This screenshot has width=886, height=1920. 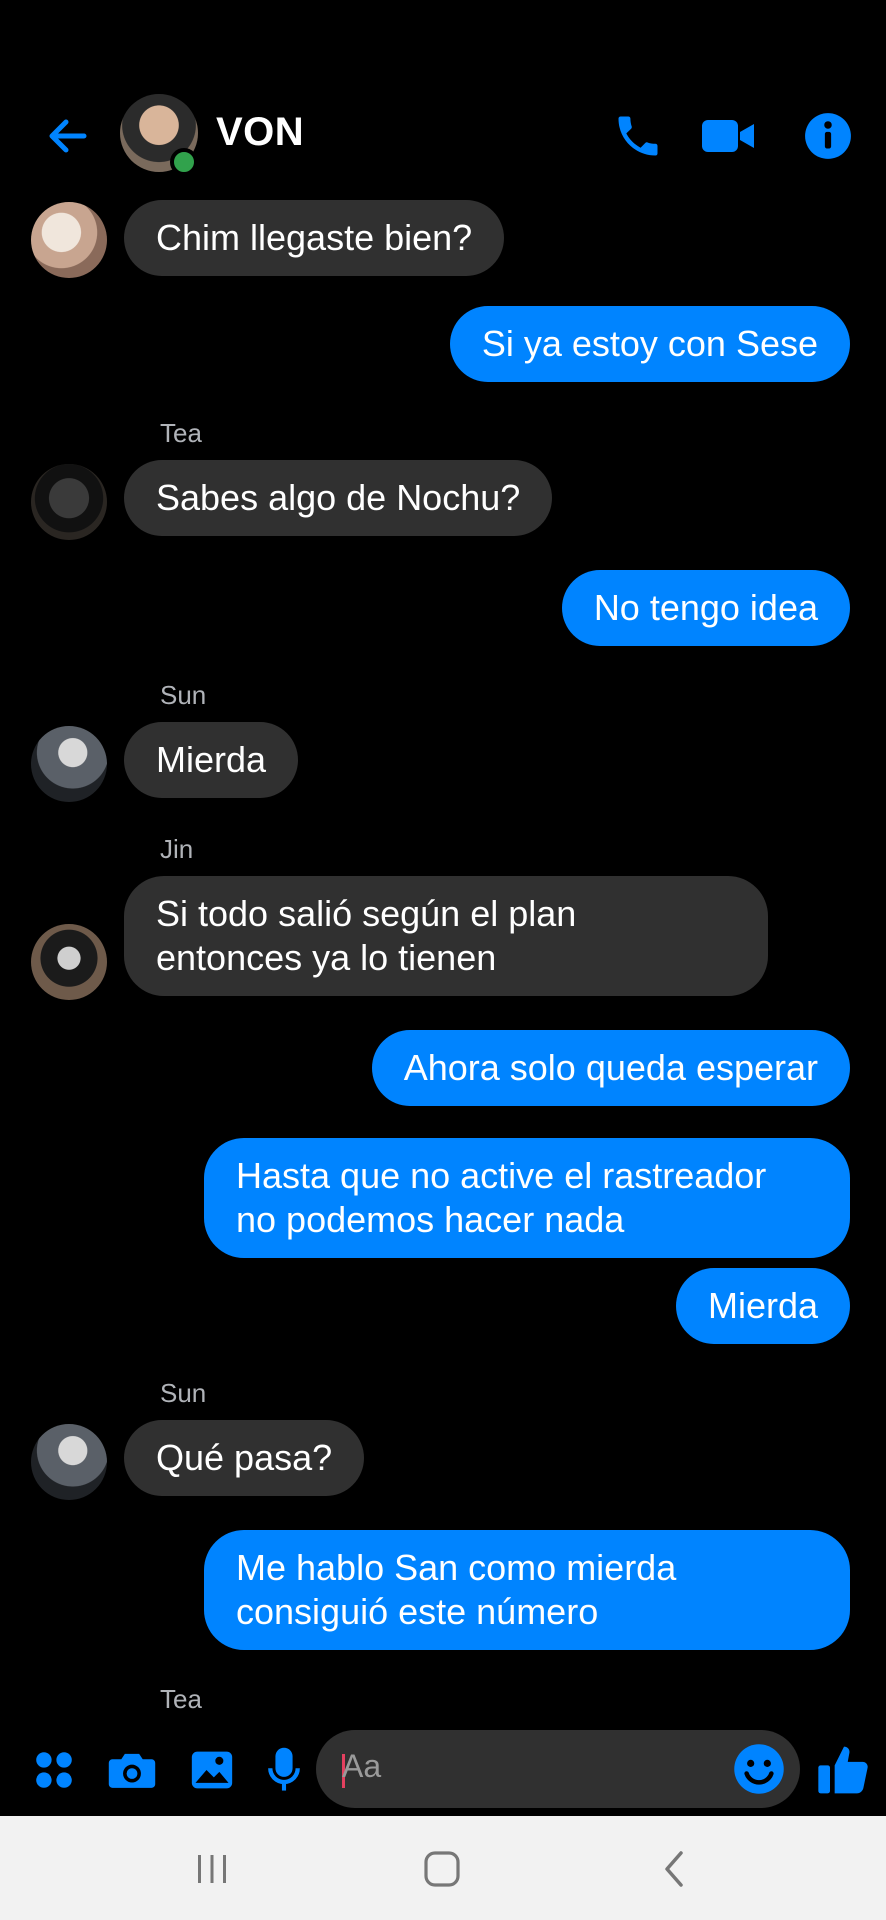 I want to click on online-status-dot, so click(x=184, y=162).